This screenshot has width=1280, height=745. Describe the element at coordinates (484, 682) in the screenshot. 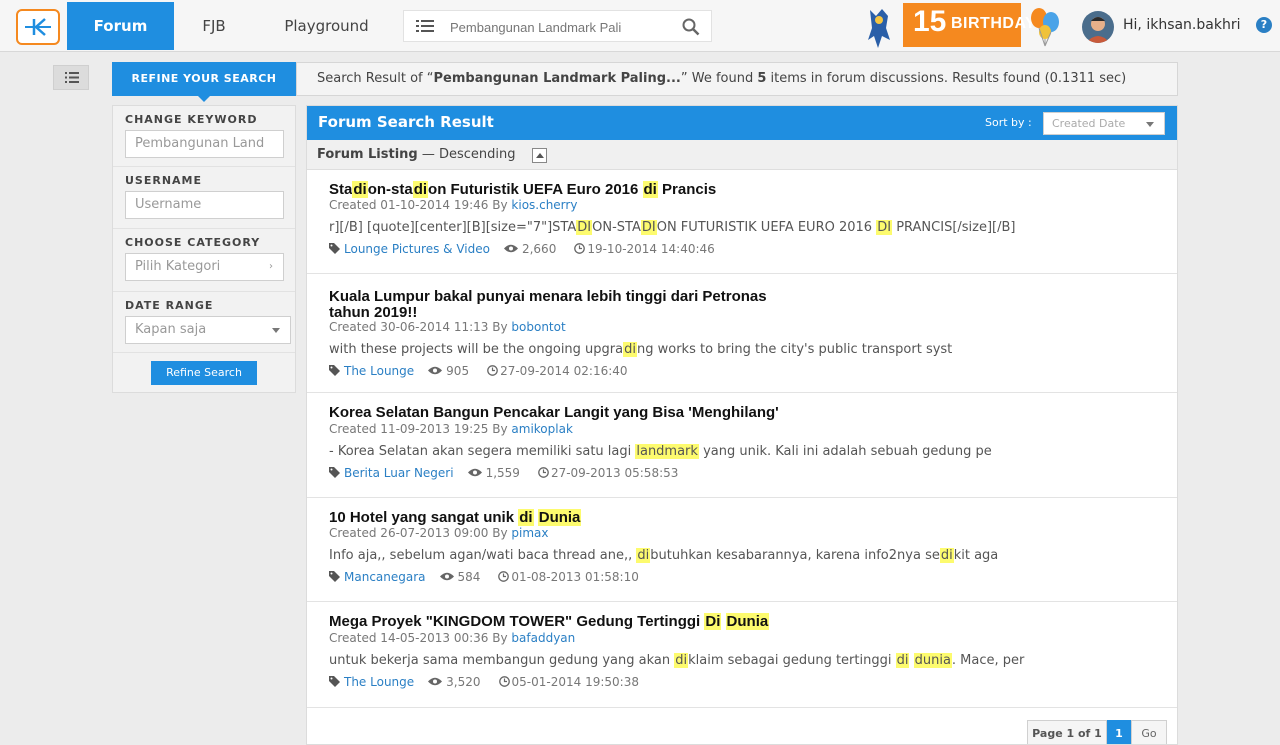

I see `thread-stats: The Lounge 3,520 05-01-2014 19:50:38` at that location.